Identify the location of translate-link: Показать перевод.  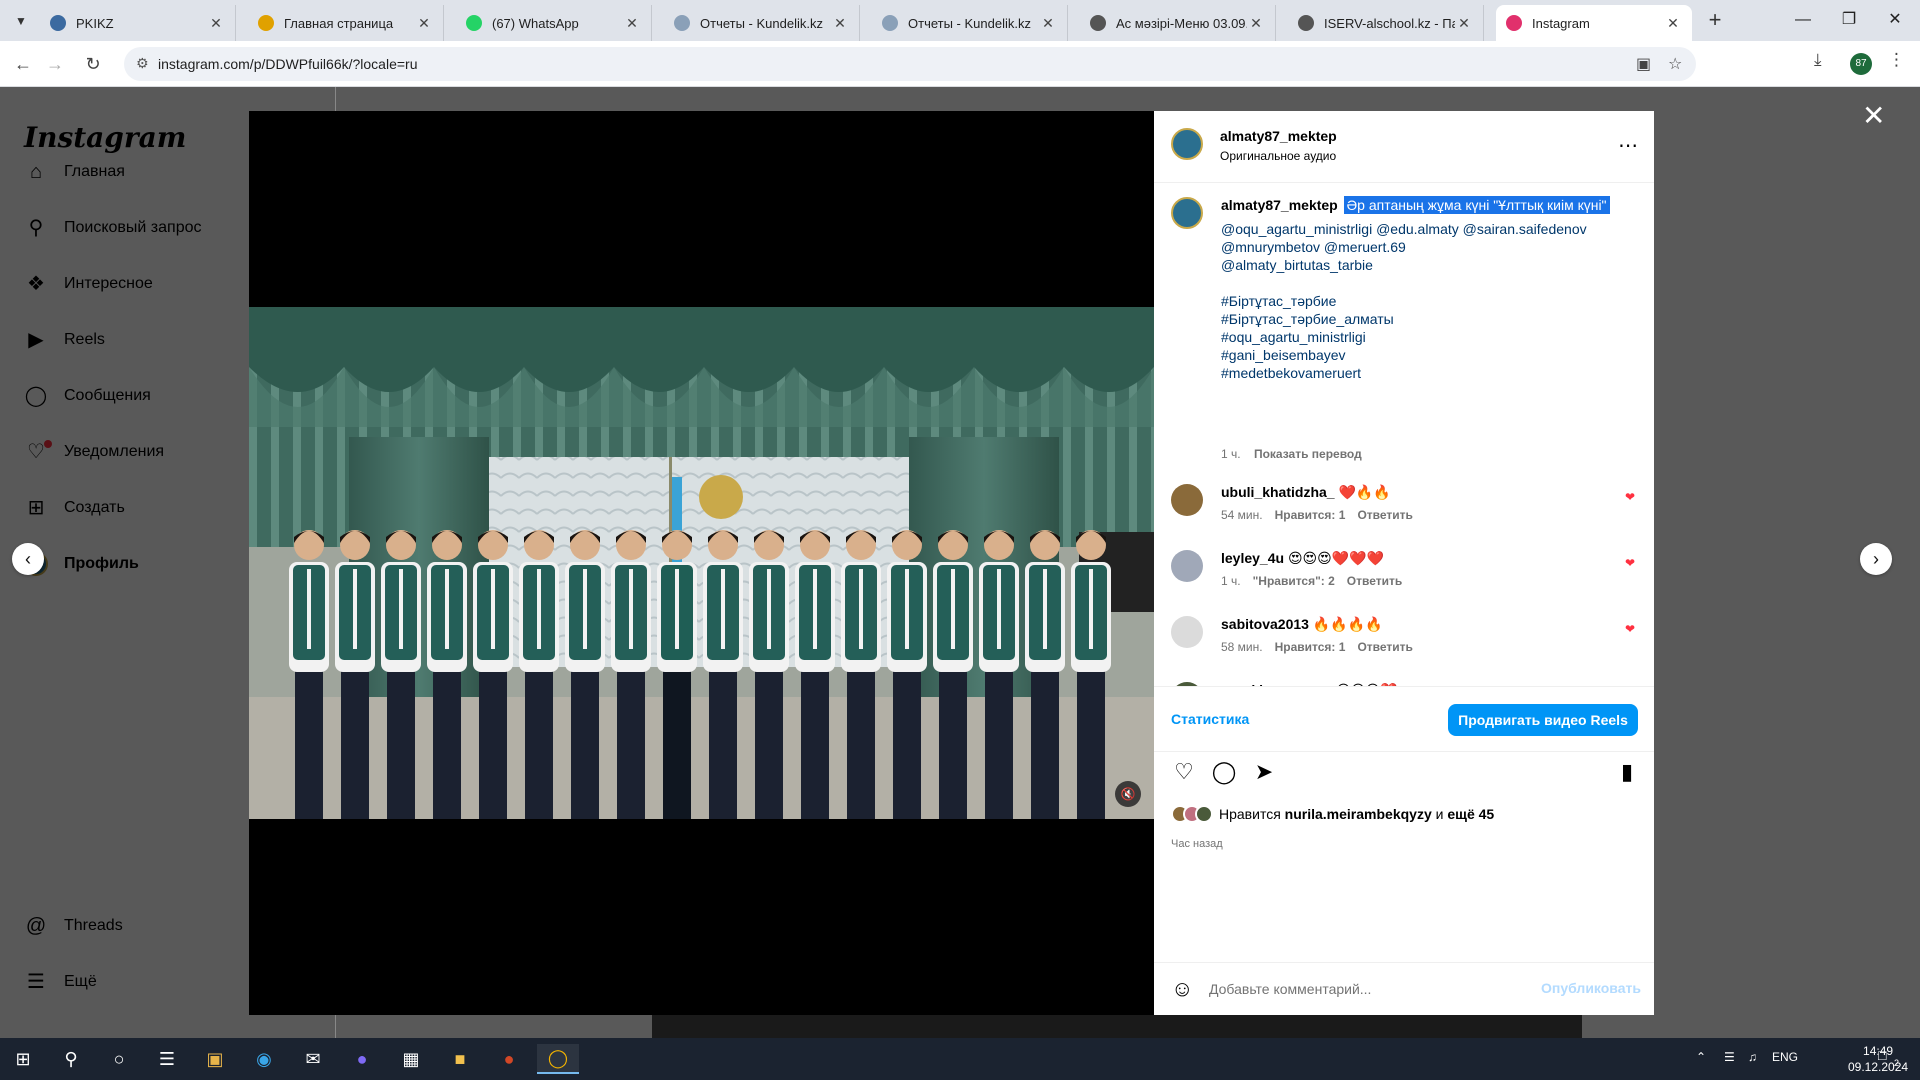
(1308, 454).